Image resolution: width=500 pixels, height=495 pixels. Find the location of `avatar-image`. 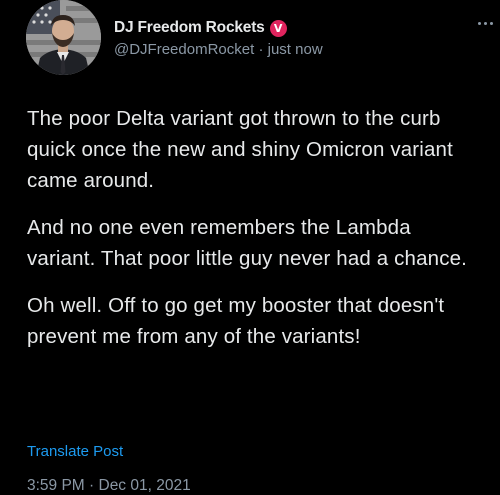

avatar-image is located at coordinates (63, 37).